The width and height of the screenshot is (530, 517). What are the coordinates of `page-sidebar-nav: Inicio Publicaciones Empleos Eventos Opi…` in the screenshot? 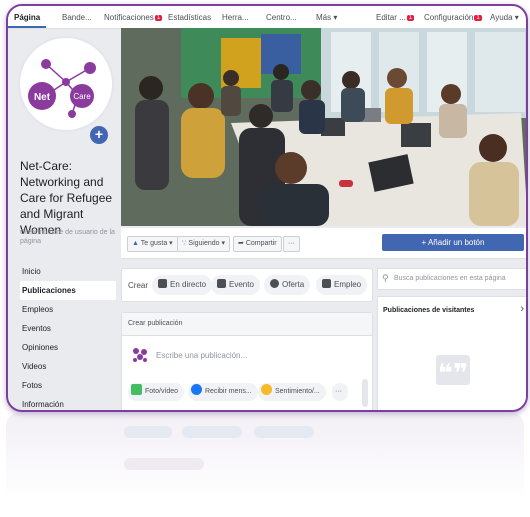 It's located at (68, 336).